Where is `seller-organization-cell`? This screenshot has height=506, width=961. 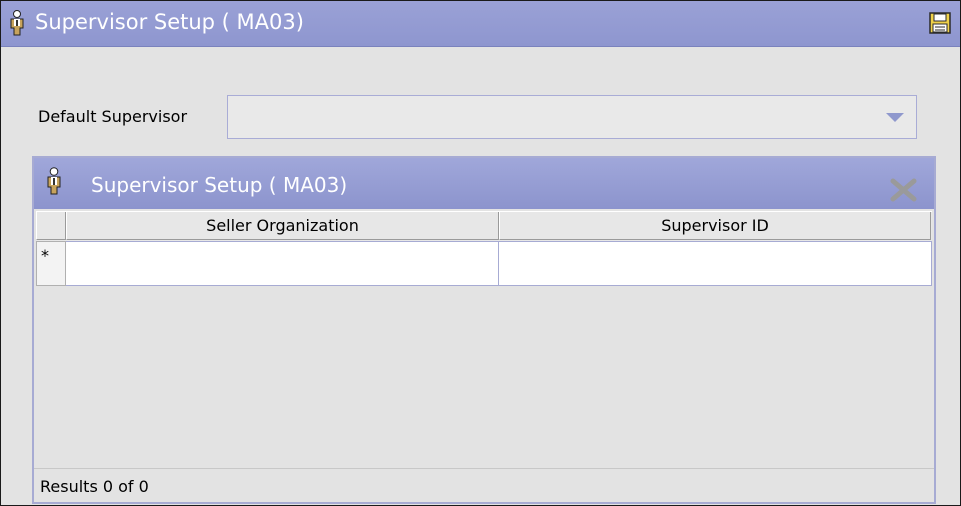
seller-organization-cell is located at coordinates (282, 263).